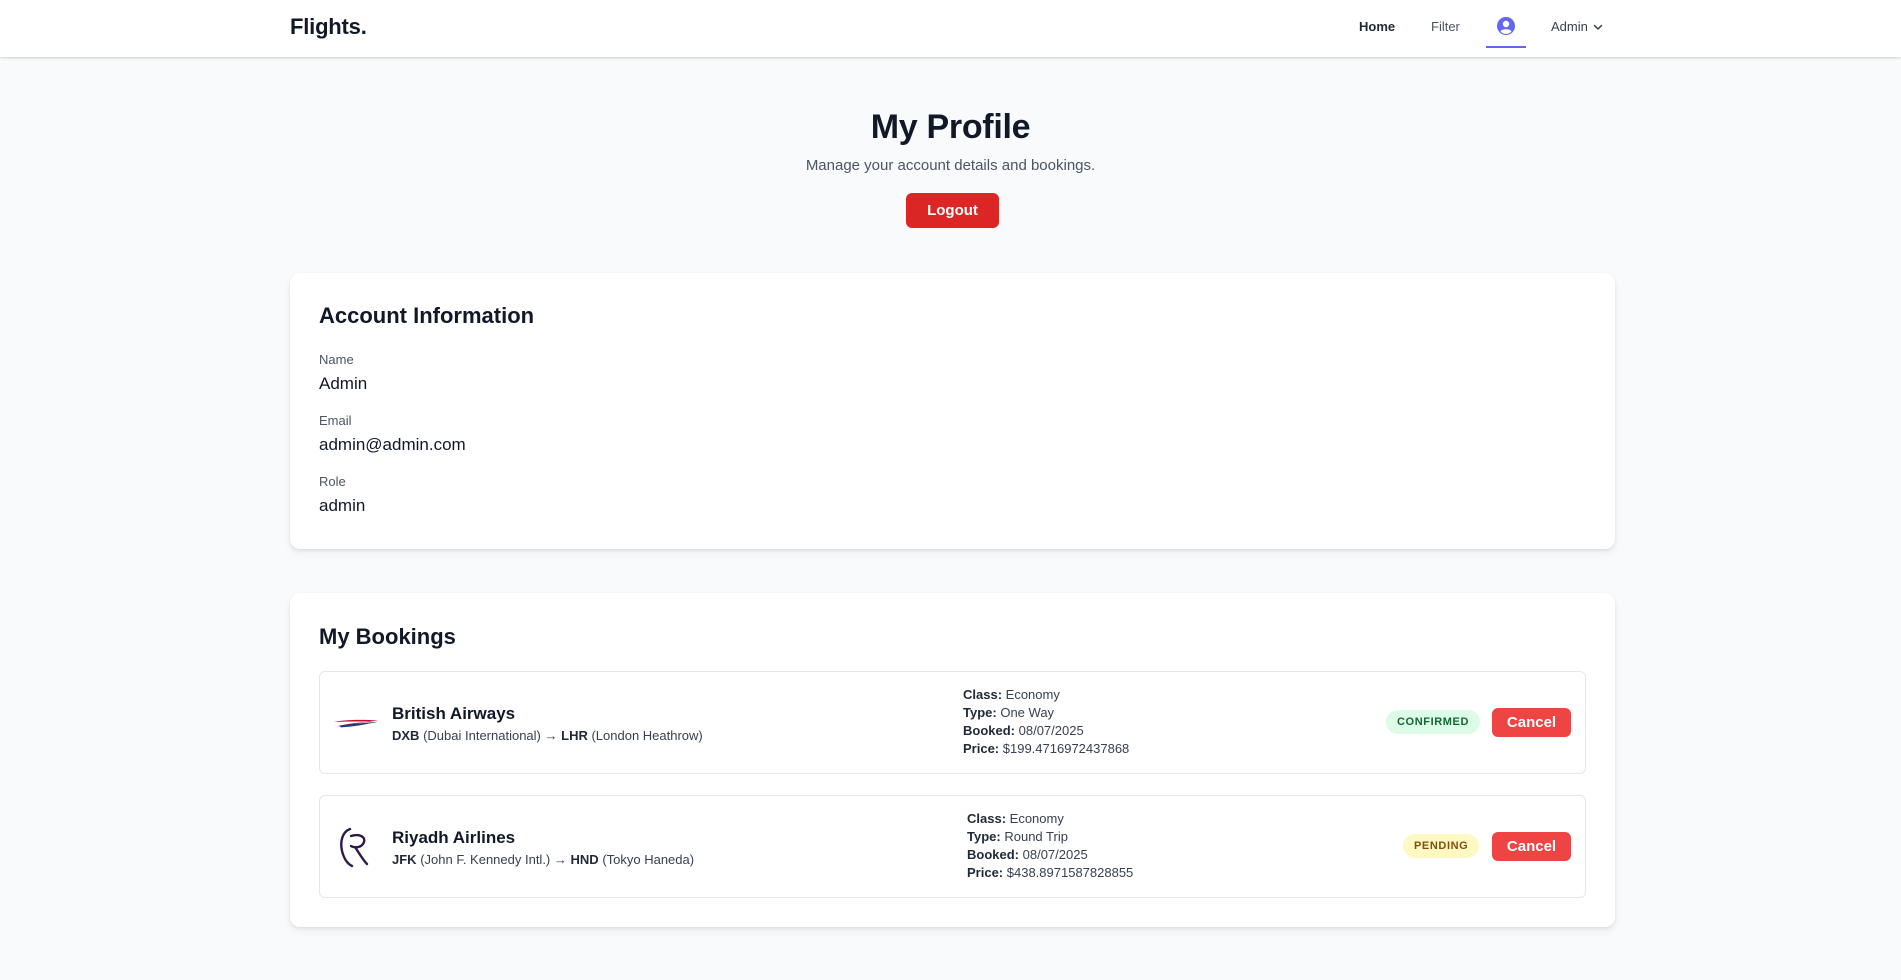  I want to click on type-row: Type: Round Trip, so click(1050, 837).